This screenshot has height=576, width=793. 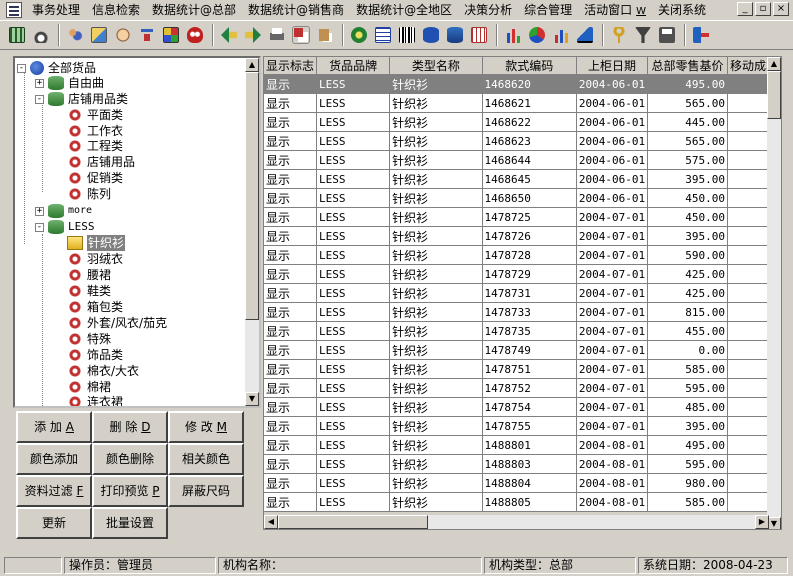 I want to click on table-row: 显示 LESS 针织衫 1468623 2004-06-01 565.00, so click(x=522, y=141).